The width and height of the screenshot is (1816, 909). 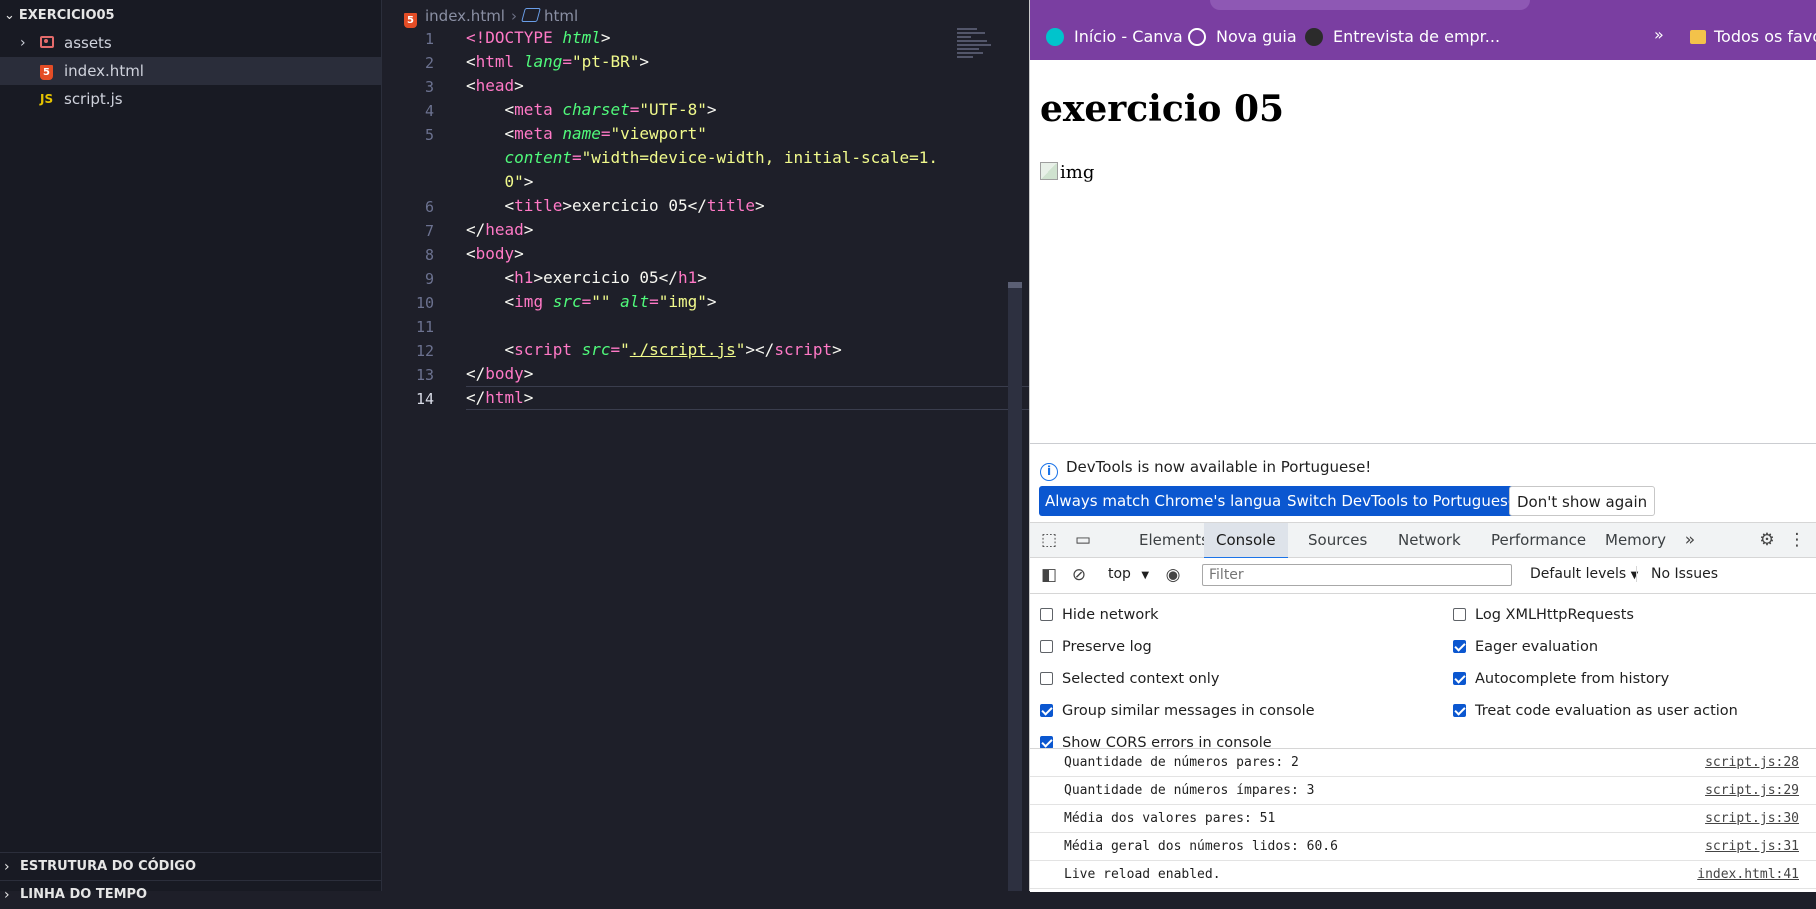 What do you see at coordinates (591, 301) in the screenshot?
I see `code-line-10: <img src="" alt="img">` at bounding box center [591, 301].